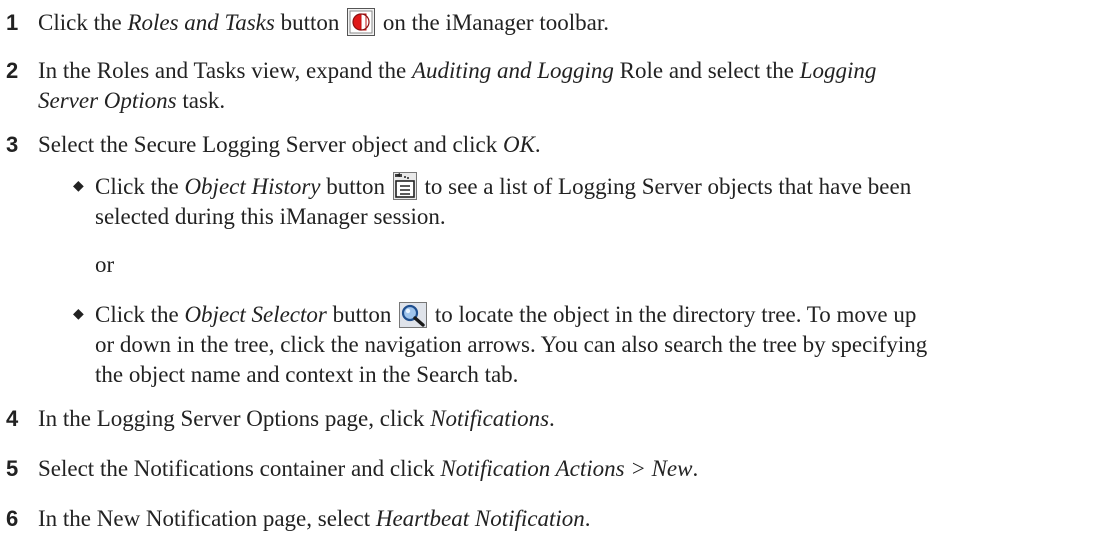  Describe the element at coordinates (132, 100) in the screenshot. I see `step-text: Server Options task.` at that location.